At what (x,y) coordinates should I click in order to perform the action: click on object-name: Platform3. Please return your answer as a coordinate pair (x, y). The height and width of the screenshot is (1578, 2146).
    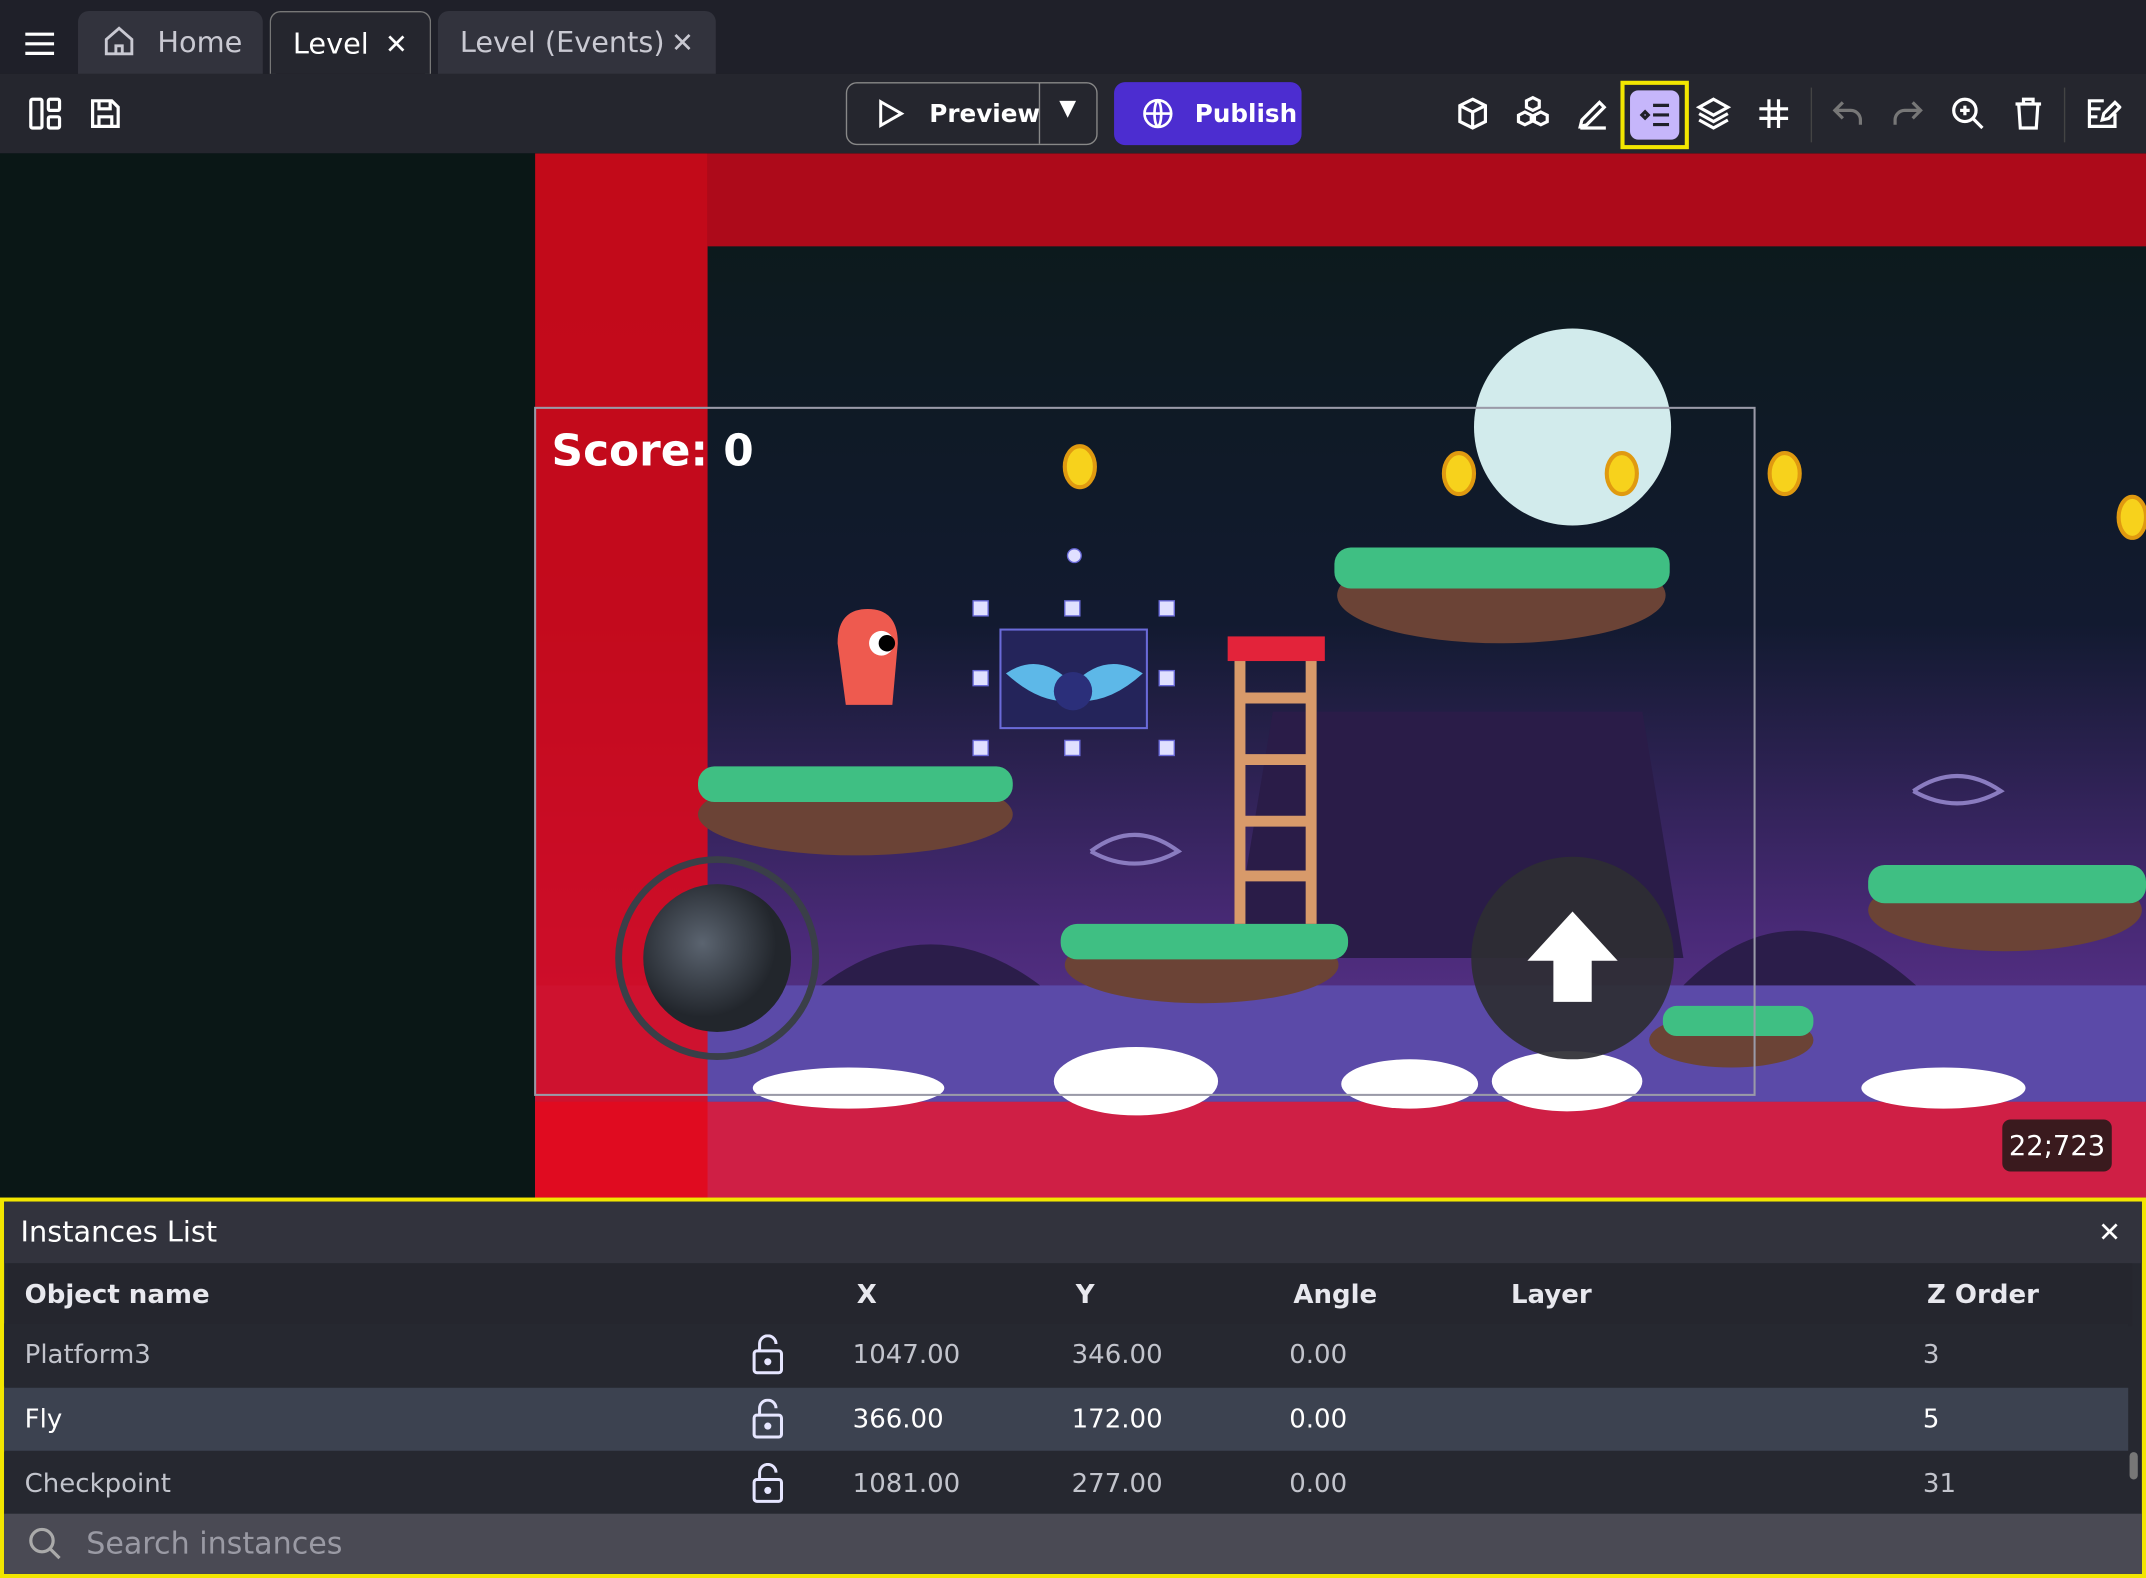
    Looking at the image, I should click on (87, 1354).